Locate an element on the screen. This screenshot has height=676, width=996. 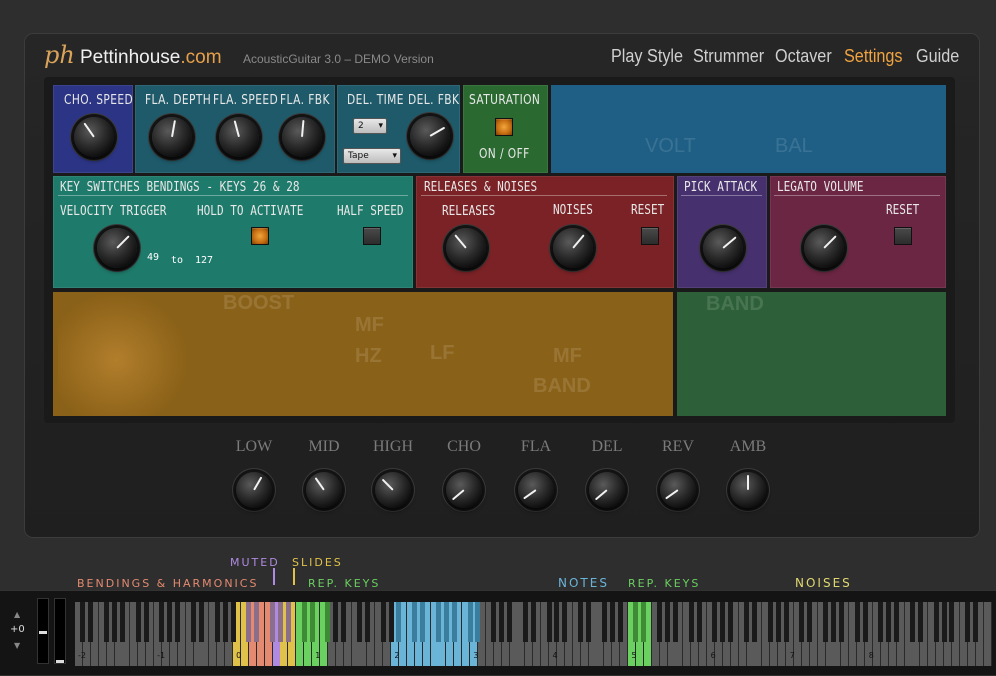
hold-to-activate-toggle is located at coordinates (260, 236).